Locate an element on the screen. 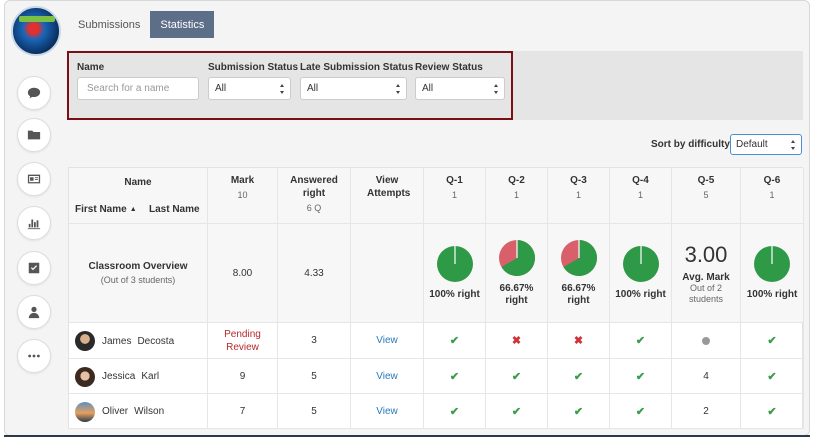 The width and height of the screenshot is (814, 439). sort-select: Default is located at coordinates (766, 144).